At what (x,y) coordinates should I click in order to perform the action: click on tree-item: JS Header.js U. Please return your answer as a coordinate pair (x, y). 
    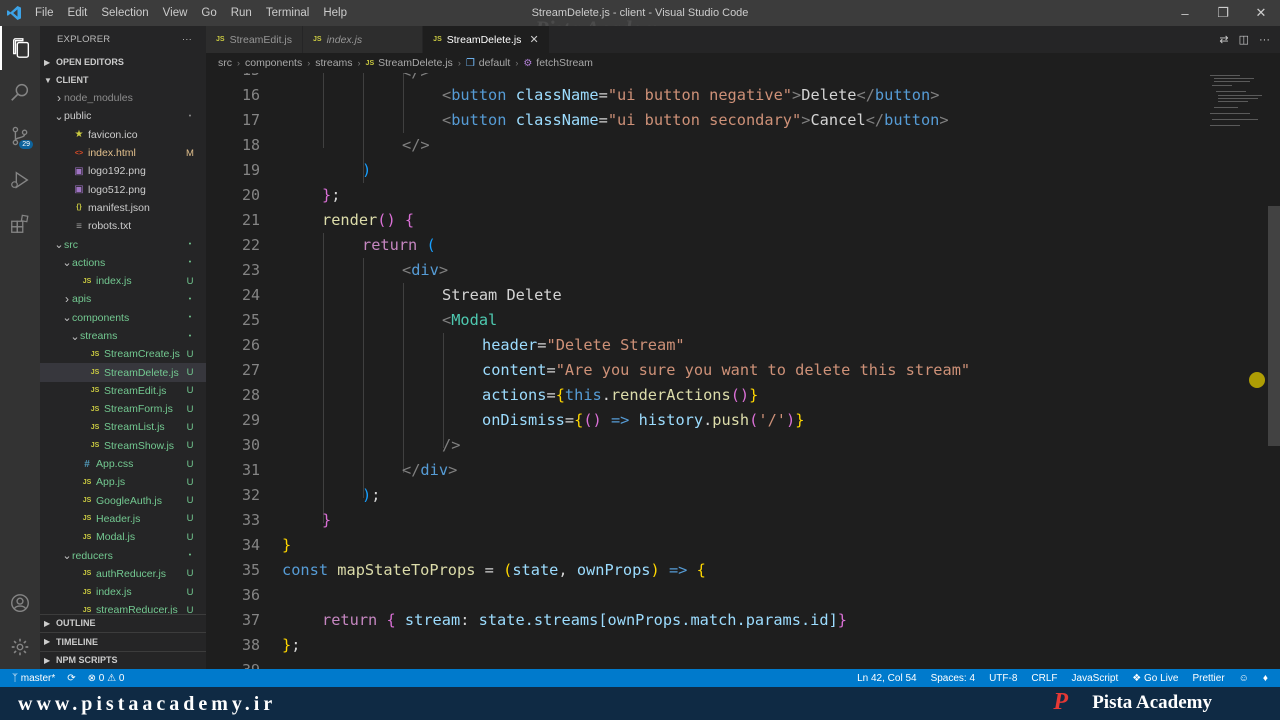
    Looking at the image, I should click on (123, 519).